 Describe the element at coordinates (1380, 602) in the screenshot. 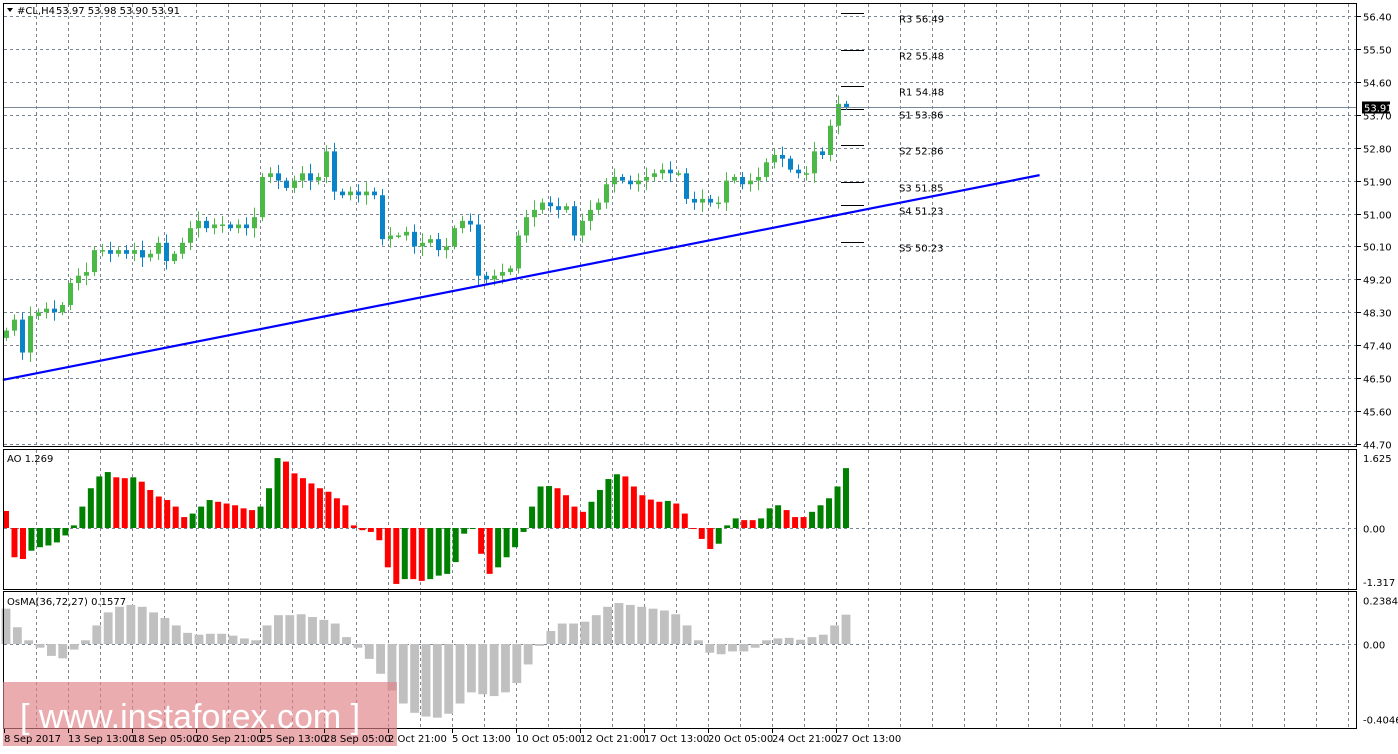

I see `osma-tick-label: 0.2384` at that location.